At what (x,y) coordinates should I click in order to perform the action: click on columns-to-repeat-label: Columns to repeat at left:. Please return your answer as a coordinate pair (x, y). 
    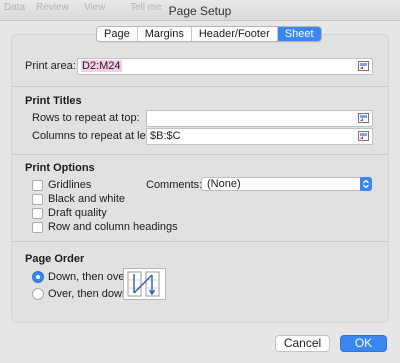
    Looking at the image, I should click on (93, 136).